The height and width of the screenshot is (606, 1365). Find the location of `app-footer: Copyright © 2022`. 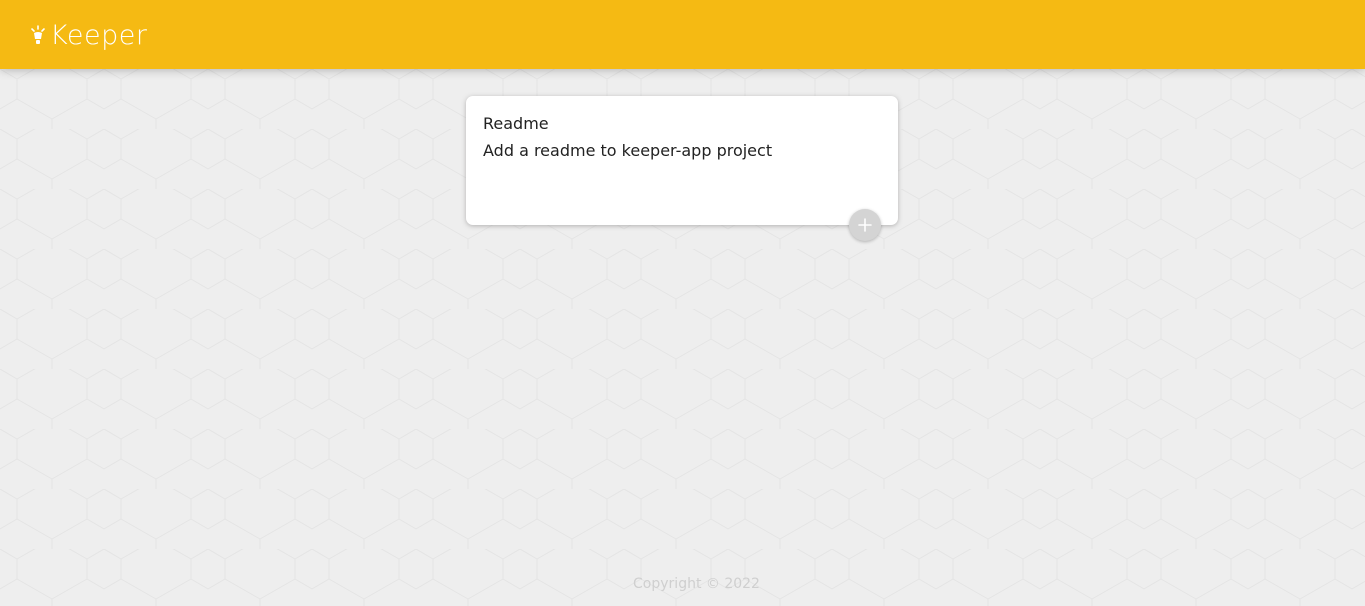

app-footer: Copyright © 2022 is located at coordinates (682, 584).